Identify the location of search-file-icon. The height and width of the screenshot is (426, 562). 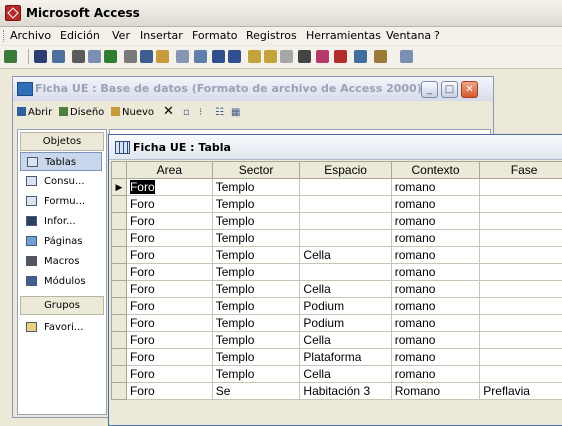
(58, 56).